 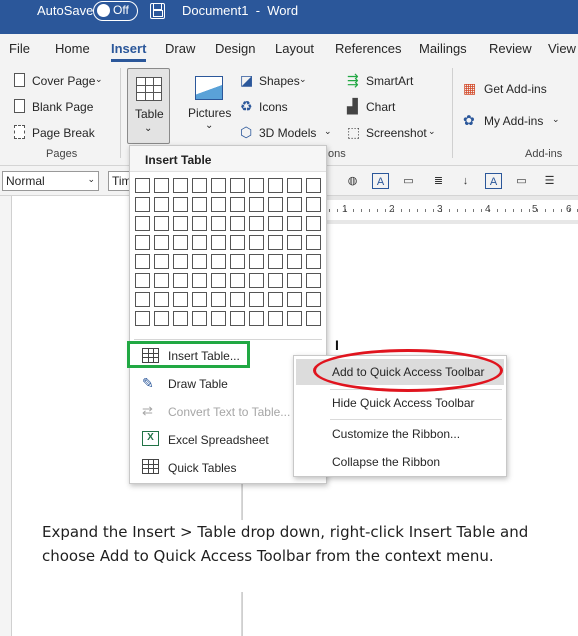 What do you see at coordinates (209, 113) in the screenshot?
I see `pictures-button: Pictures` at bounding box center [209, 113].